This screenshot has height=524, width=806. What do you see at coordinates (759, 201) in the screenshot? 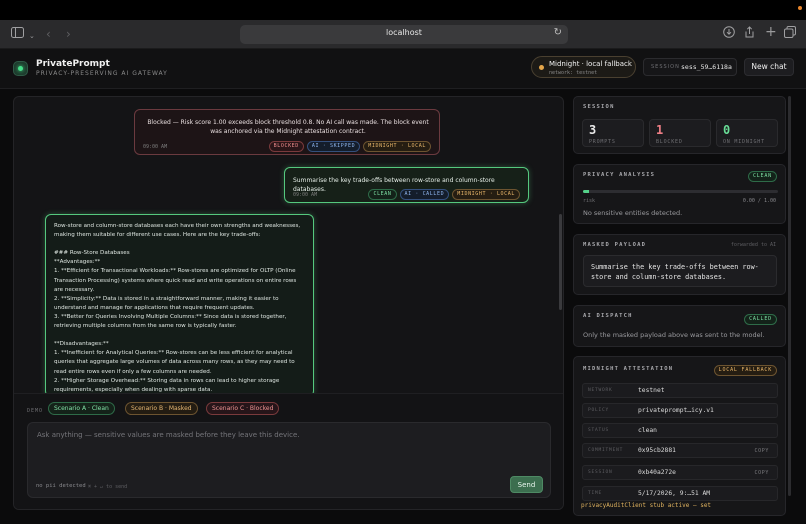
I see `risk-value: 0.00 / 1.00` at bounding box center [759, 201].